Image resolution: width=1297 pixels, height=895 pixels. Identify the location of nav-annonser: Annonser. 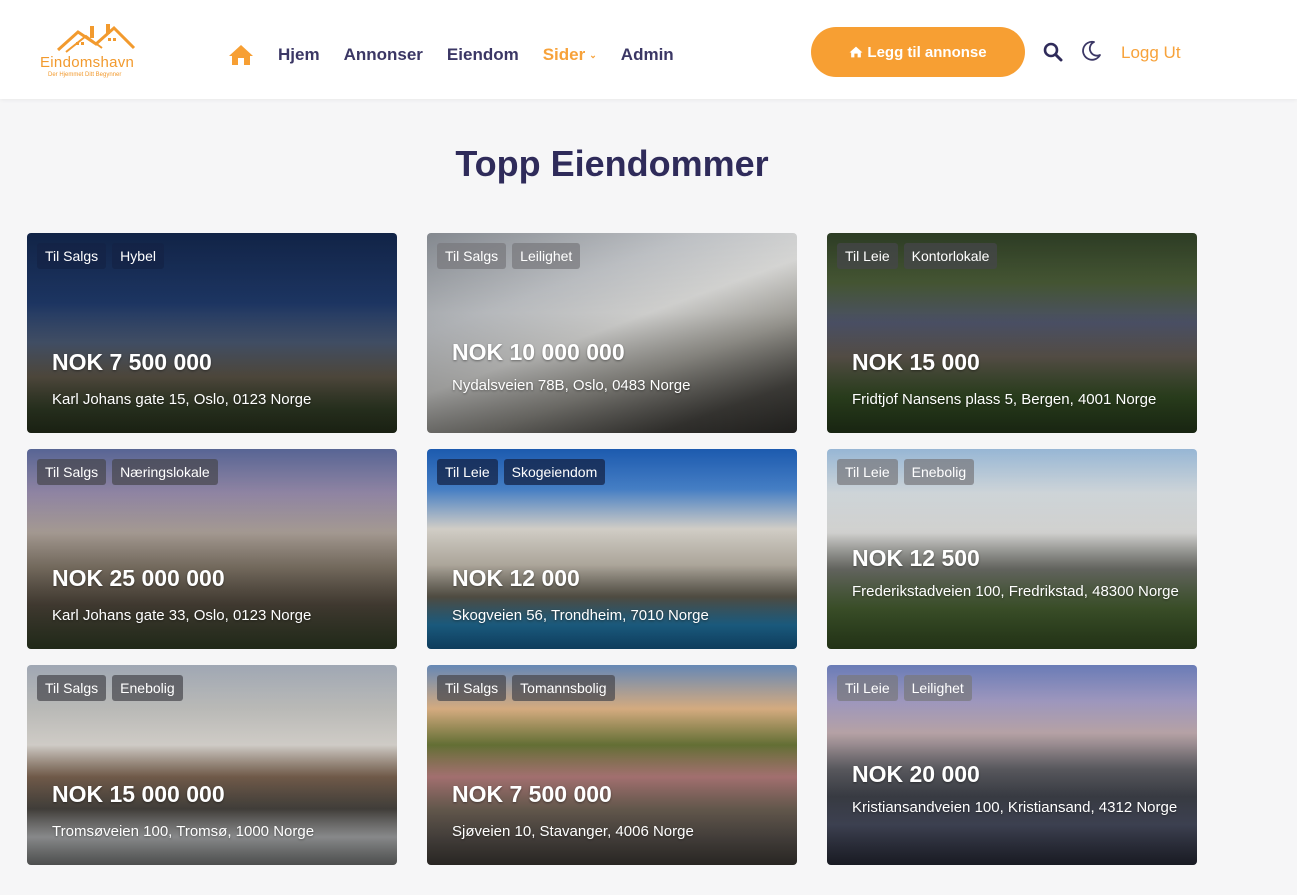
(383, 55).